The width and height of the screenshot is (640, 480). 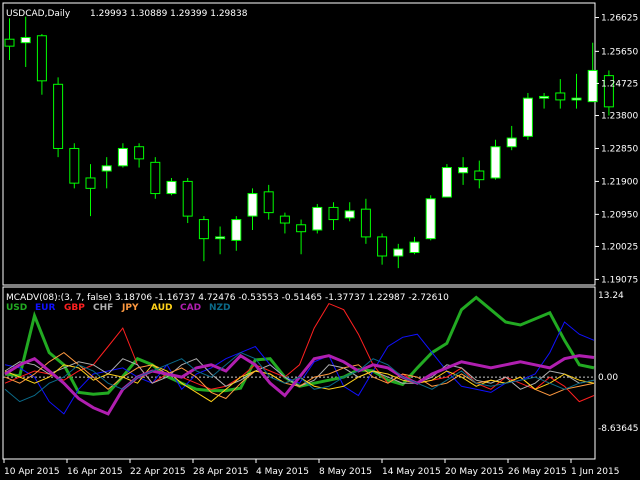 I want to click on currency-label-jpy: JPY, so click(x=130, y=308).